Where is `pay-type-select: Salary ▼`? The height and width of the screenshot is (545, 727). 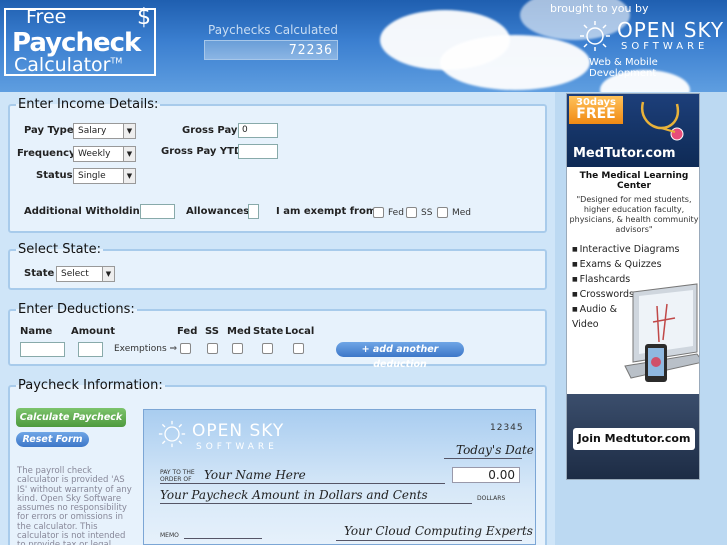 pay-type-select: Salary ▼ is located at coordinates (104, 131).